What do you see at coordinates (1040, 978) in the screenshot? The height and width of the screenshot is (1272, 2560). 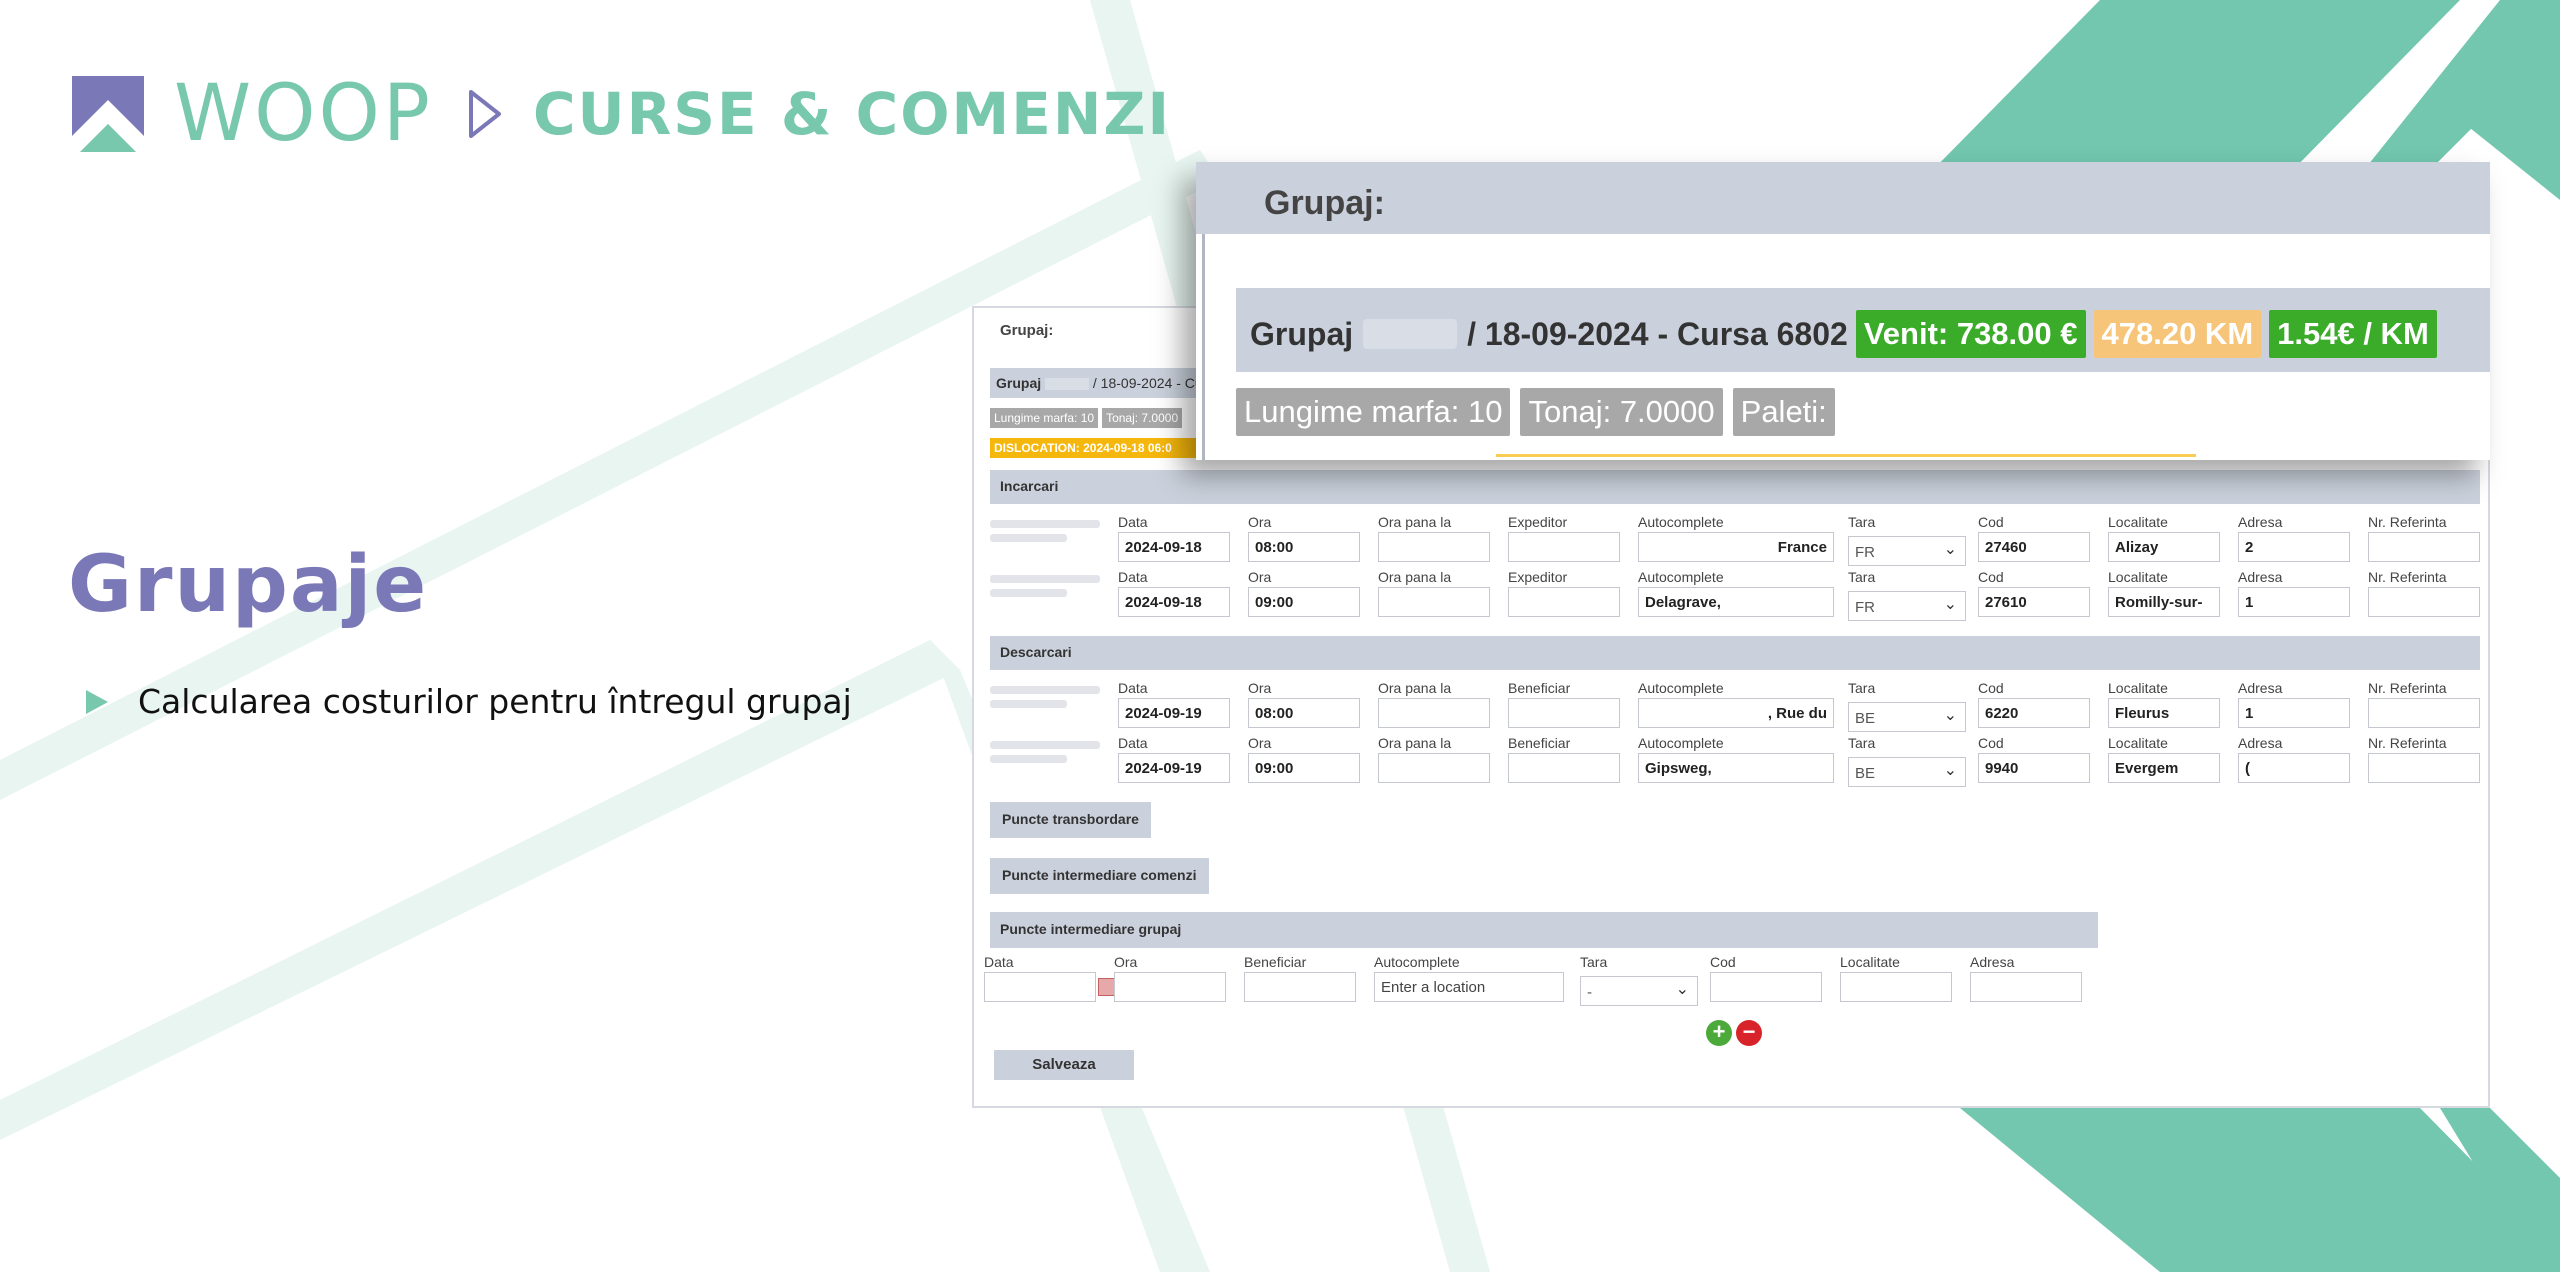 I see `gi-data-field: Data` at bounding box center [1040, 978].